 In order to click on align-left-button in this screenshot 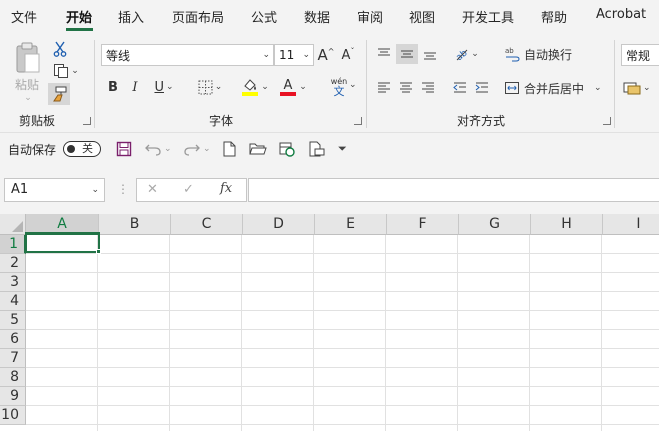, I will do `click(384, 88)`.